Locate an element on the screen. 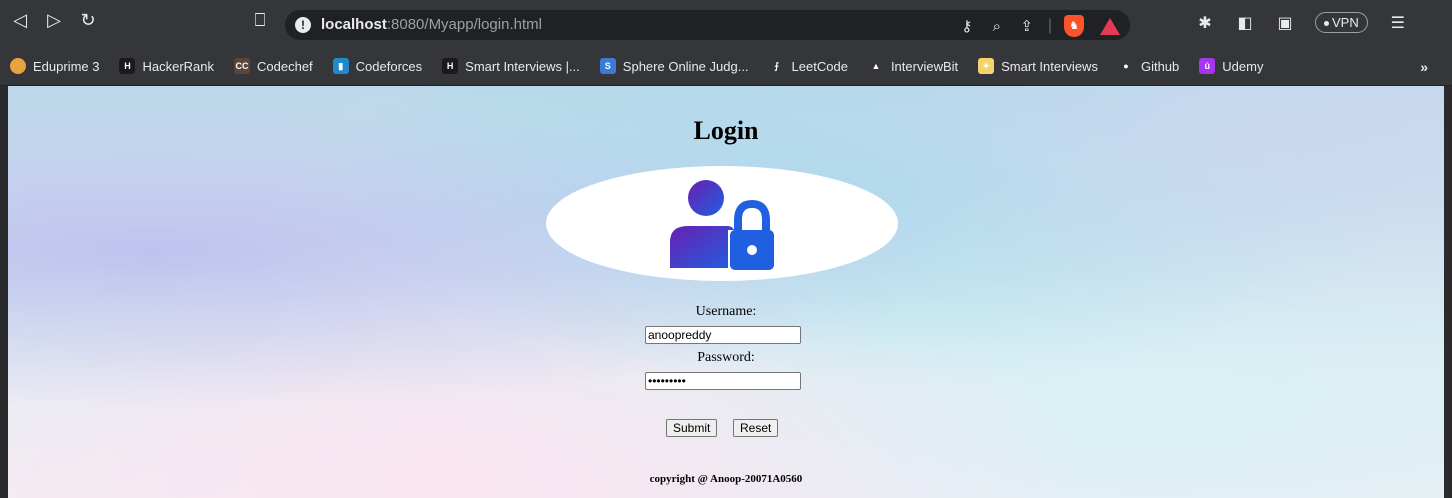 This screenshot has width=1452, height=498. brave-rewards-icon is located at coordinates (1110, 26).